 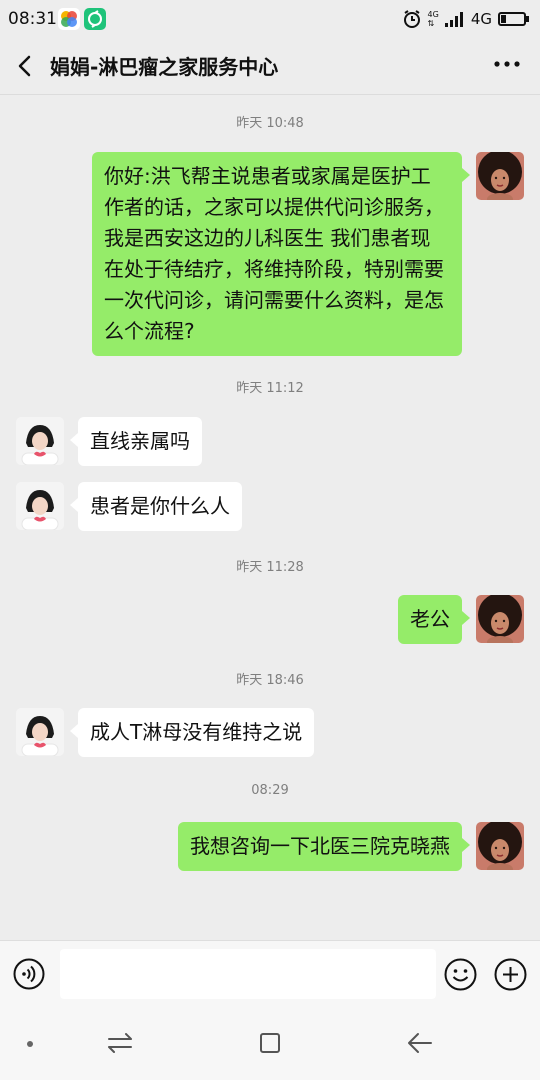 I want to click on message-timestamp: 昨天 11:28, so click(x=270, y=567).